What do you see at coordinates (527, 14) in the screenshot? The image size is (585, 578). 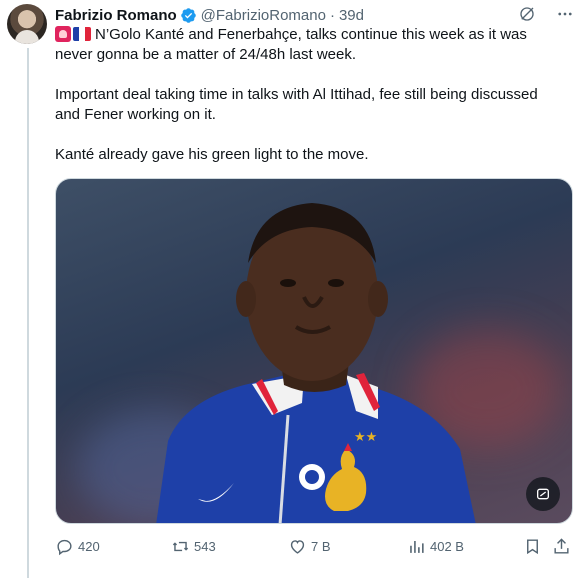 I see `grok-icon` at bounding box center [527, 14].